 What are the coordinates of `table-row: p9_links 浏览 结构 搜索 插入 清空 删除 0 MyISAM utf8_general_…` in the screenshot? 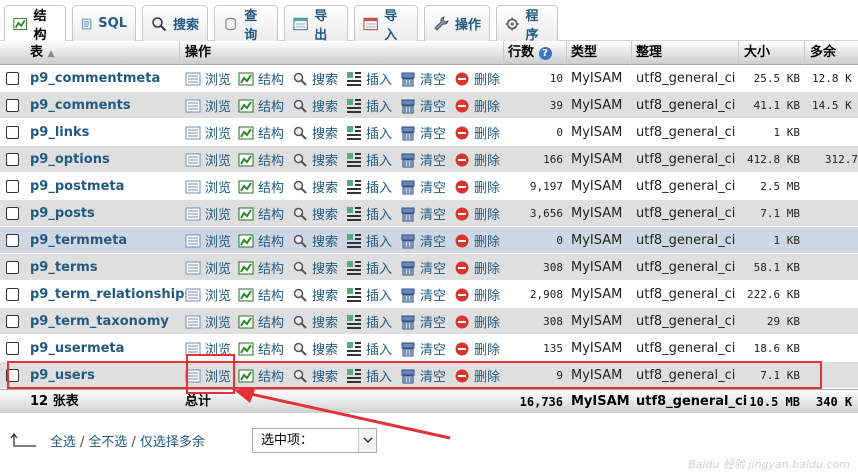 It's located at (429, 132).